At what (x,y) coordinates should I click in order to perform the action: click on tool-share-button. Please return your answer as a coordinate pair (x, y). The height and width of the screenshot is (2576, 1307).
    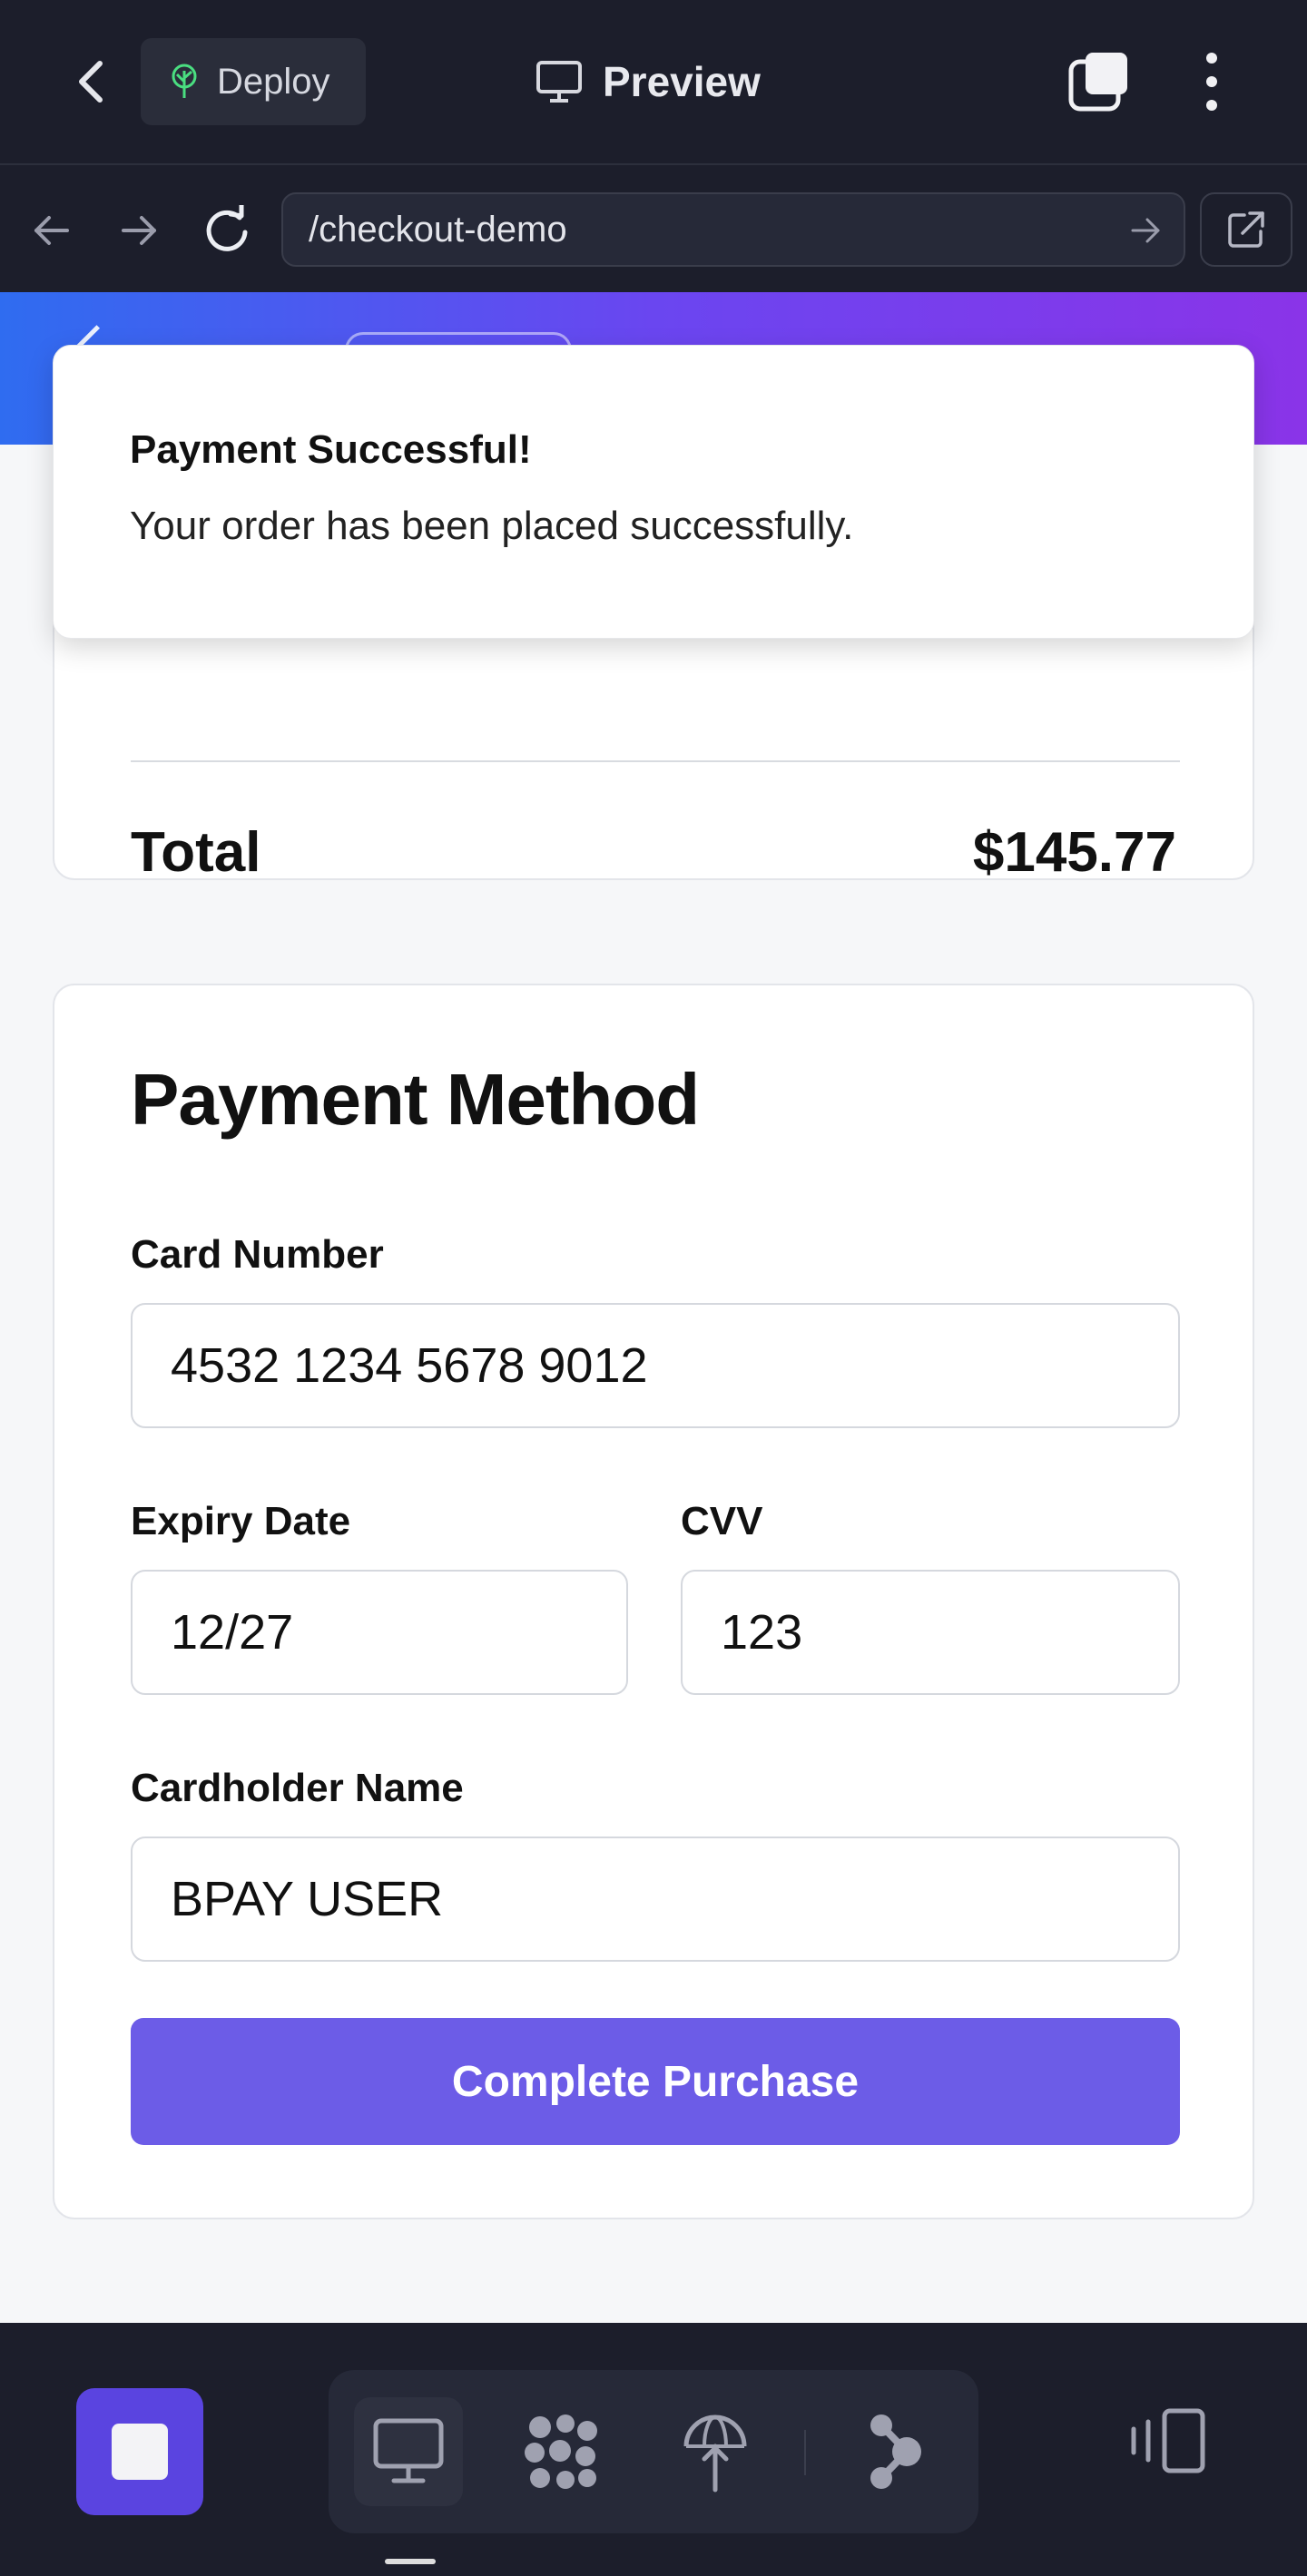
    Looking at the image, I should click on (894, 2451).